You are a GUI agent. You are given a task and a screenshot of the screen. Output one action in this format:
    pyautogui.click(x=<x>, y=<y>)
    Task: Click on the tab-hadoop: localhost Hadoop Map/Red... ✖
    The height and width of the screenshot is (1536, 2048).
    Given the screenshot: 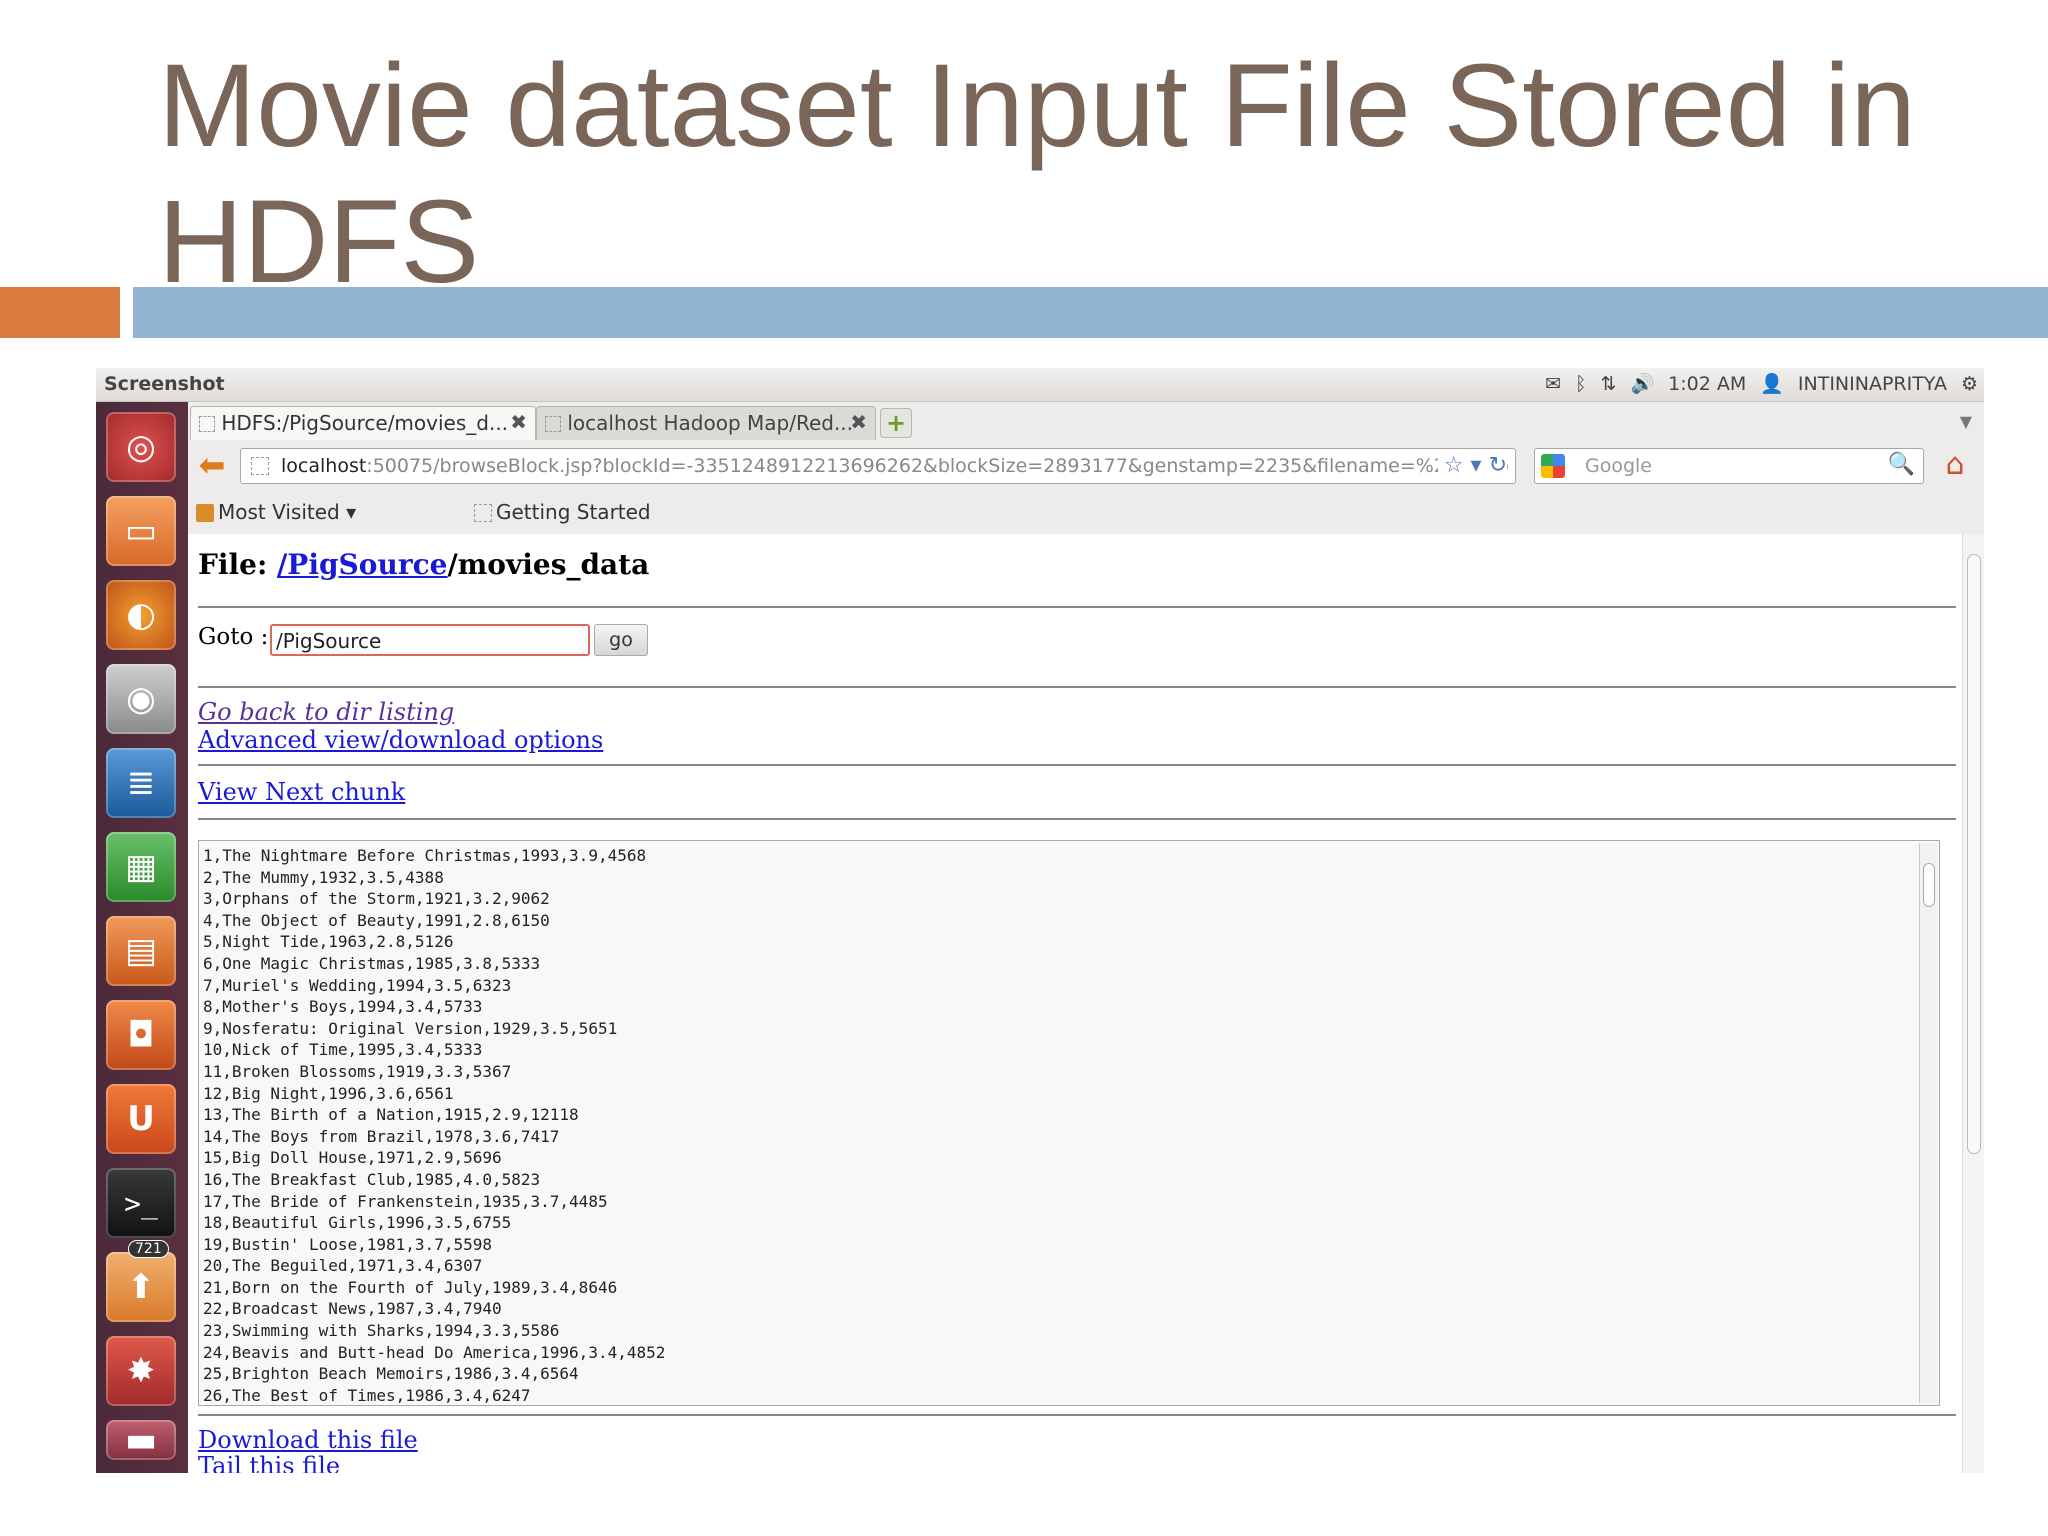 What is the action you would take?
    pyautogui.click(x=706, y=423)
    